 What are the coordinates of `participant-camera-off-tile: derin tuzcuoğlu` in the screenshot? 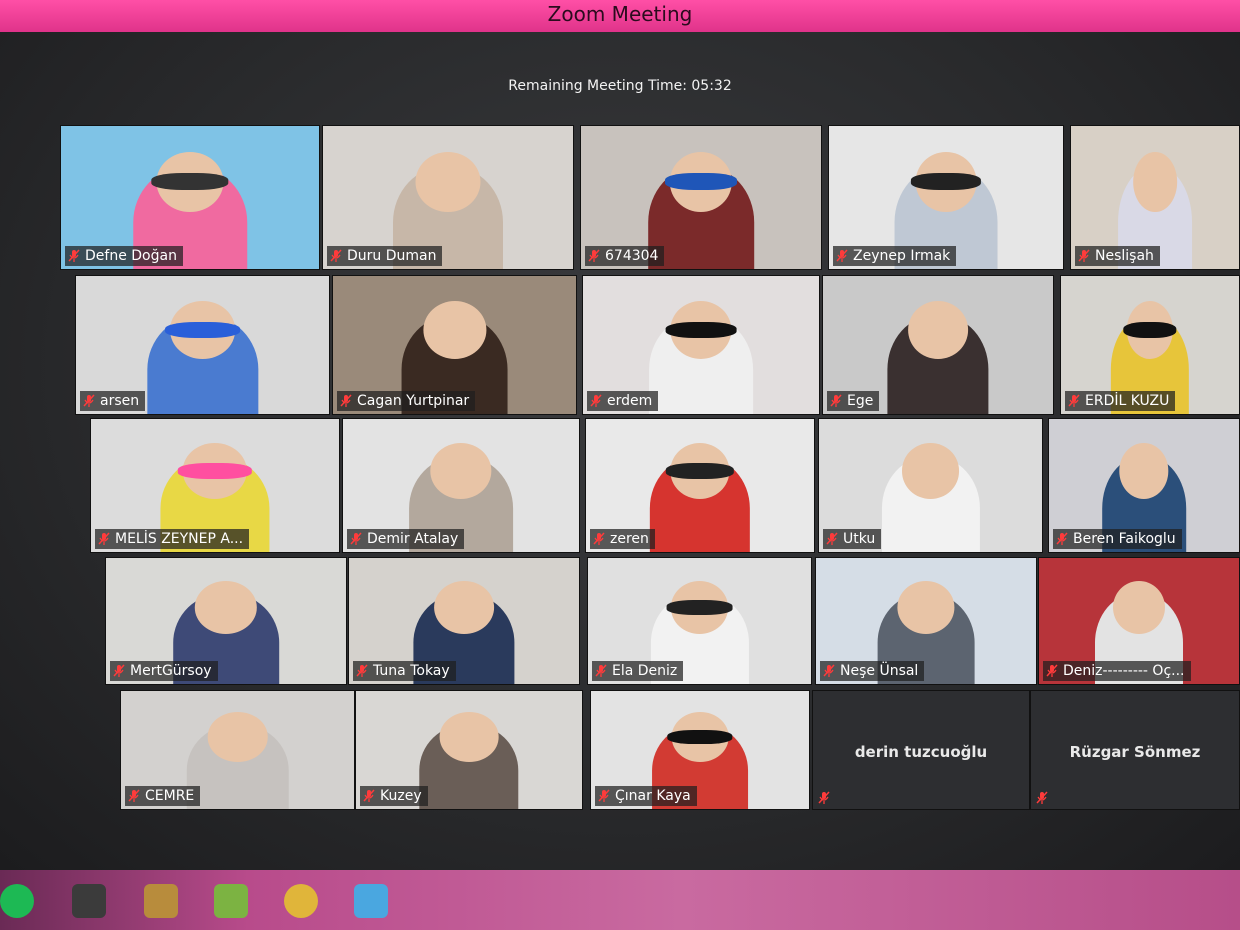 It's located at (921, 750).